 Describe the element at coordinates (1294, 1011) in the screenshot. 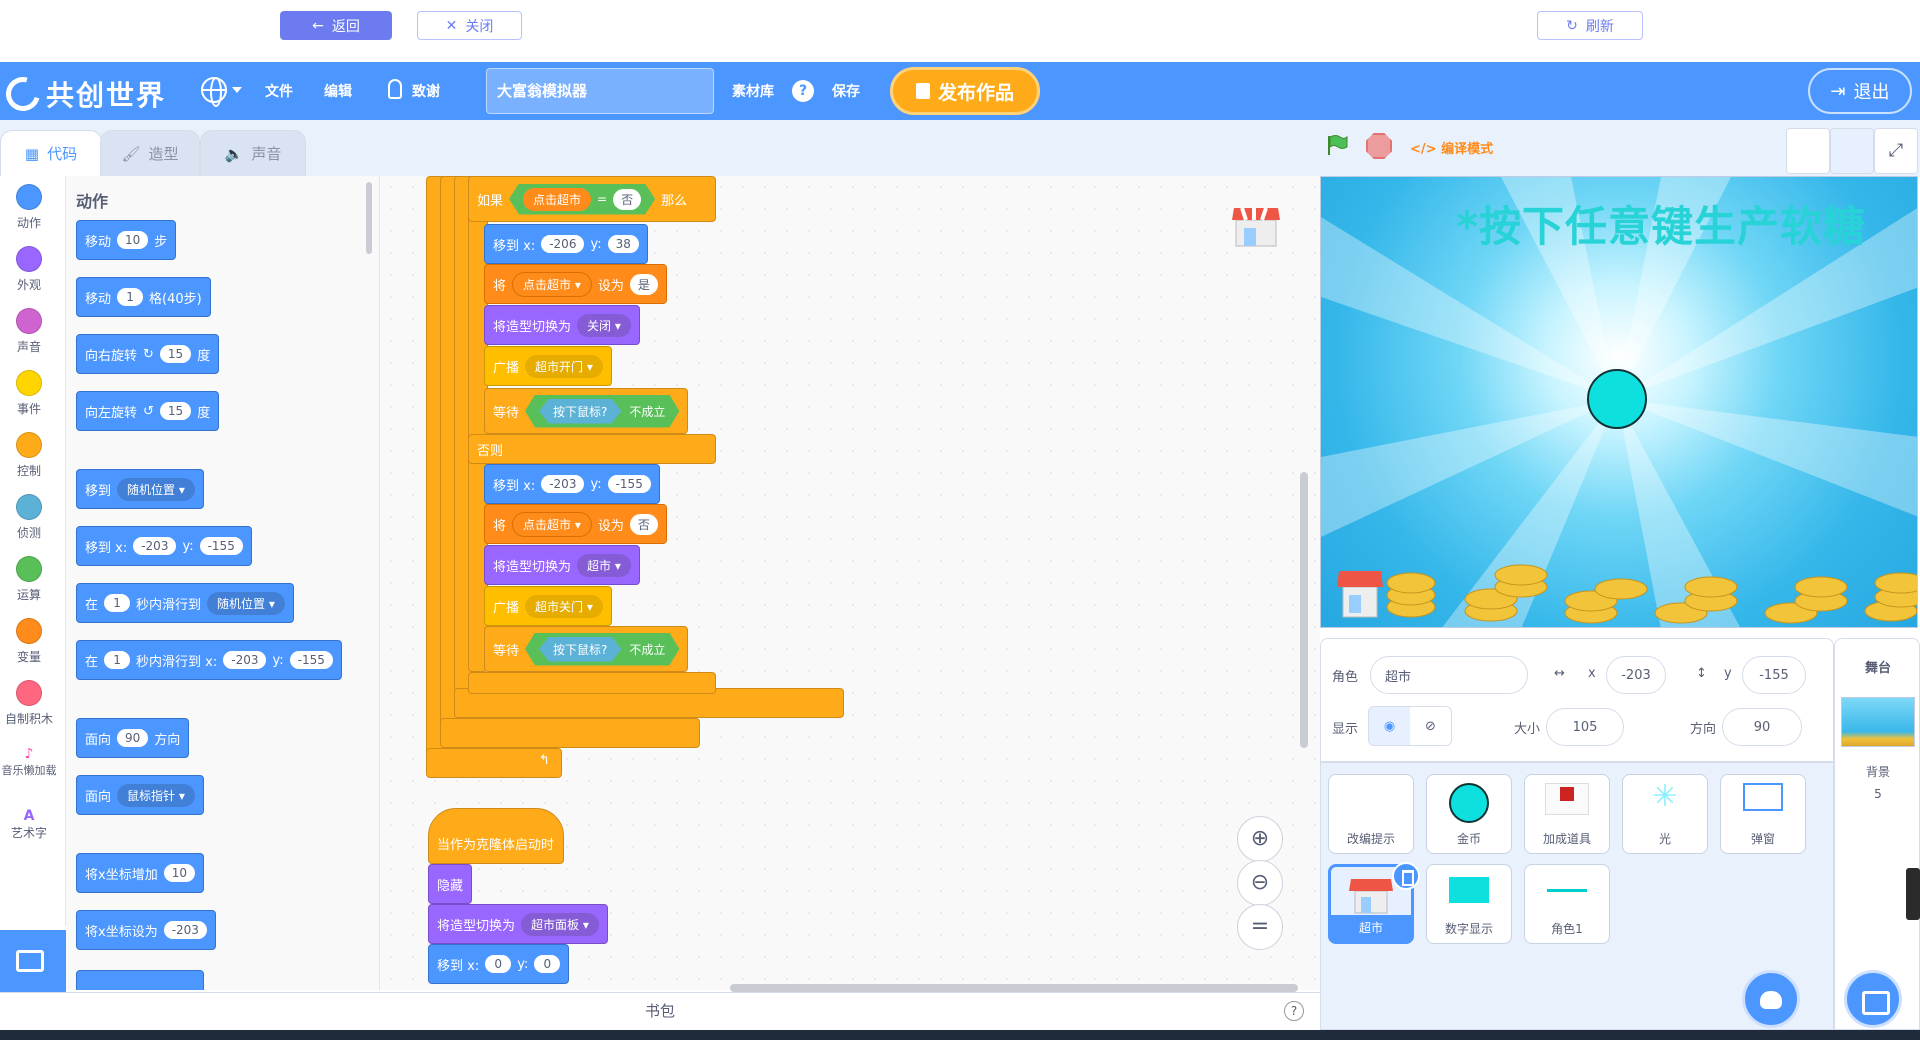

I see `help-icon: ?` at that location.